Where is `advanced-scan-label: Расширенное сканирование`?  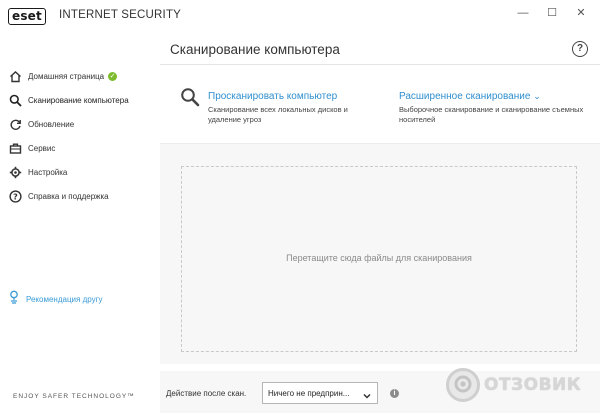
advanced-scan-label: Расширенное сканирование is located at coordinates (465, 96).